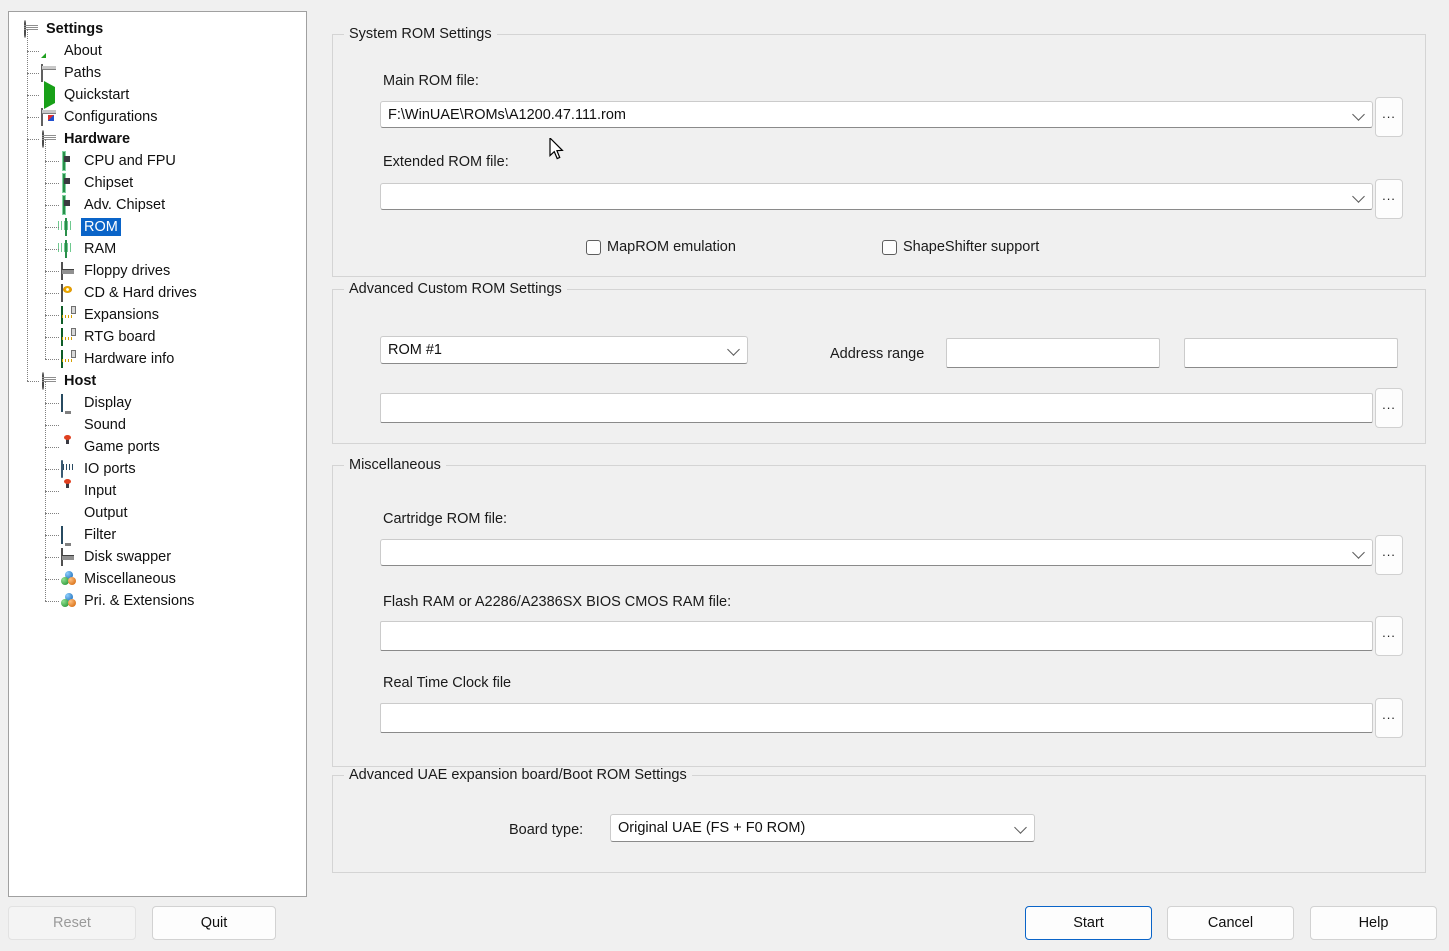 Image resolution: width=1449 pixels, height=951 pixels. What do you see at coordinates (876, 114) in the screenshot?
I see `main-rom-file-combo: F:\WinUAE\ROMs\A1200.47.111.rom` at bounding box center [876, 114].